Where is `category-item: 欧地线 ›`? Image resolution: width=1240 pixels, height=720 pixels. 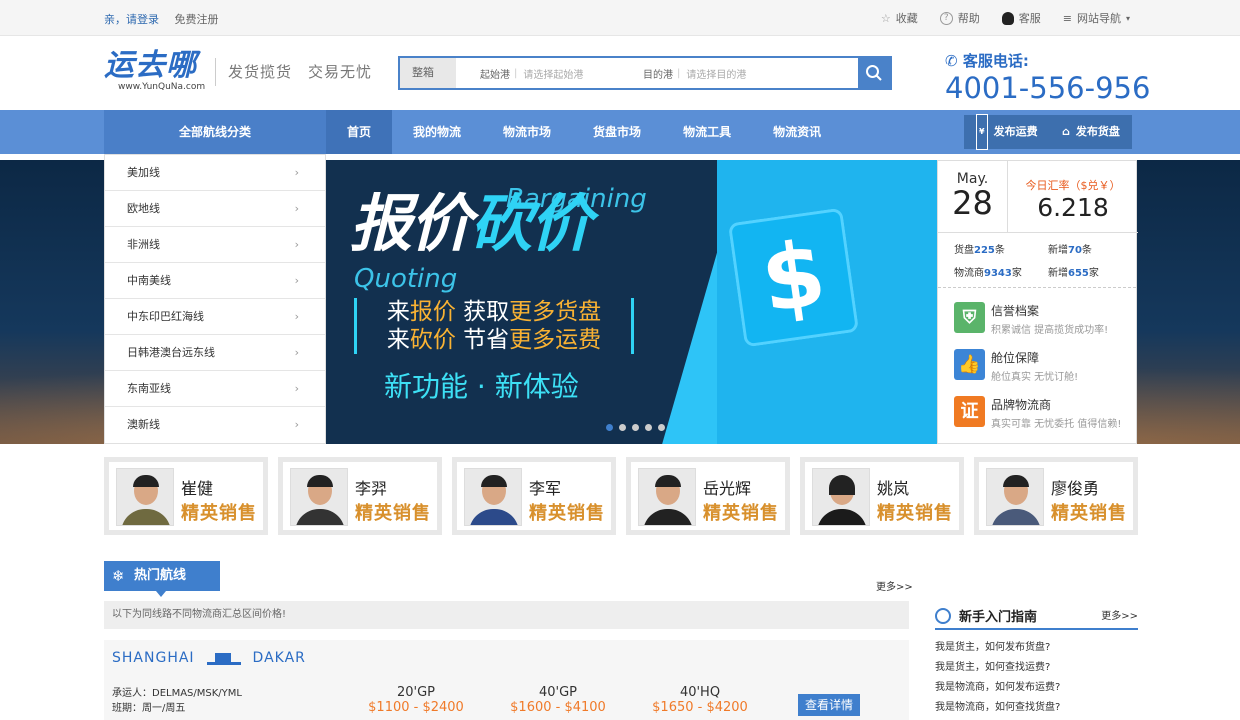
category-item: 欧地线 › is located at coordinates (215, 209).